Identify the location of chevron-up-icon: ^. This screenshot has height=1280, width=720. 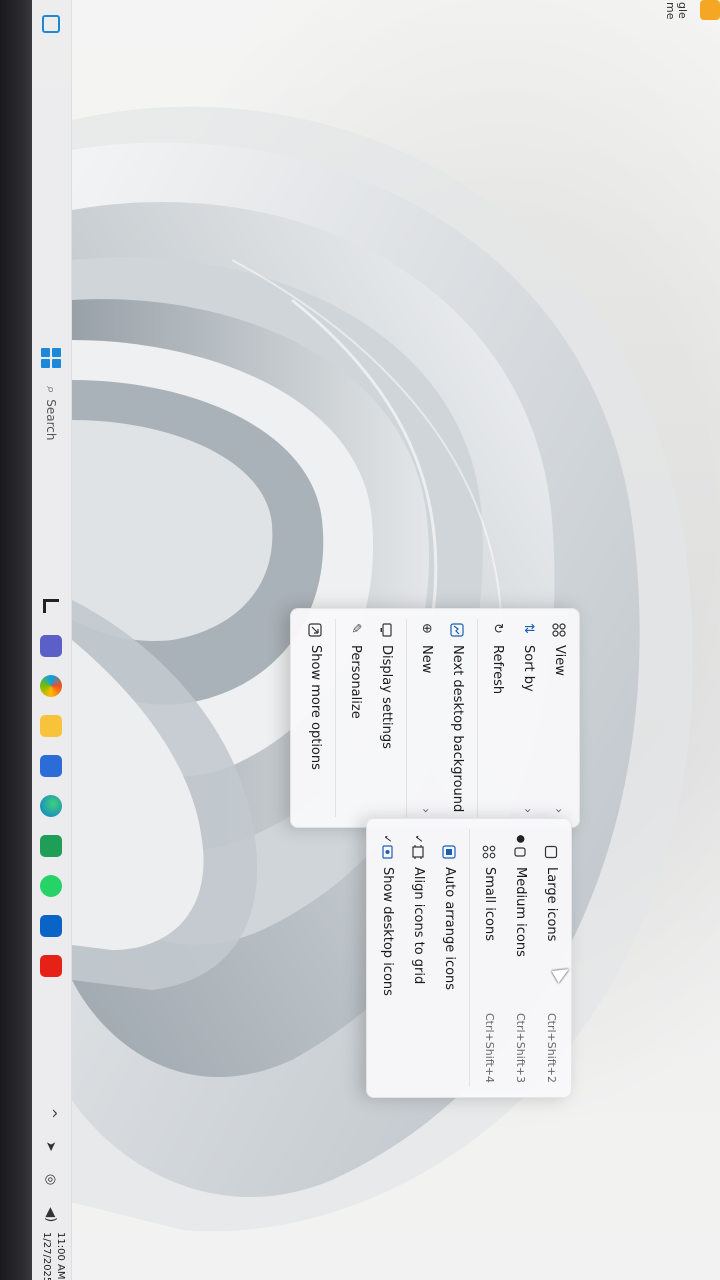
(51, 1113).